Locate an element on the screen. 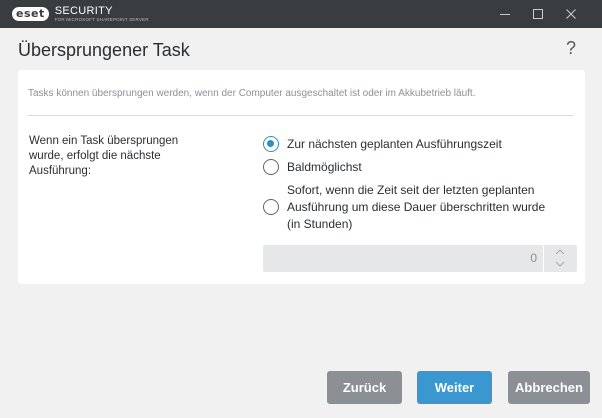 This screenshot has height=418, width=602. cancel-button: Abbrechen is located at coordinates (549, 387).